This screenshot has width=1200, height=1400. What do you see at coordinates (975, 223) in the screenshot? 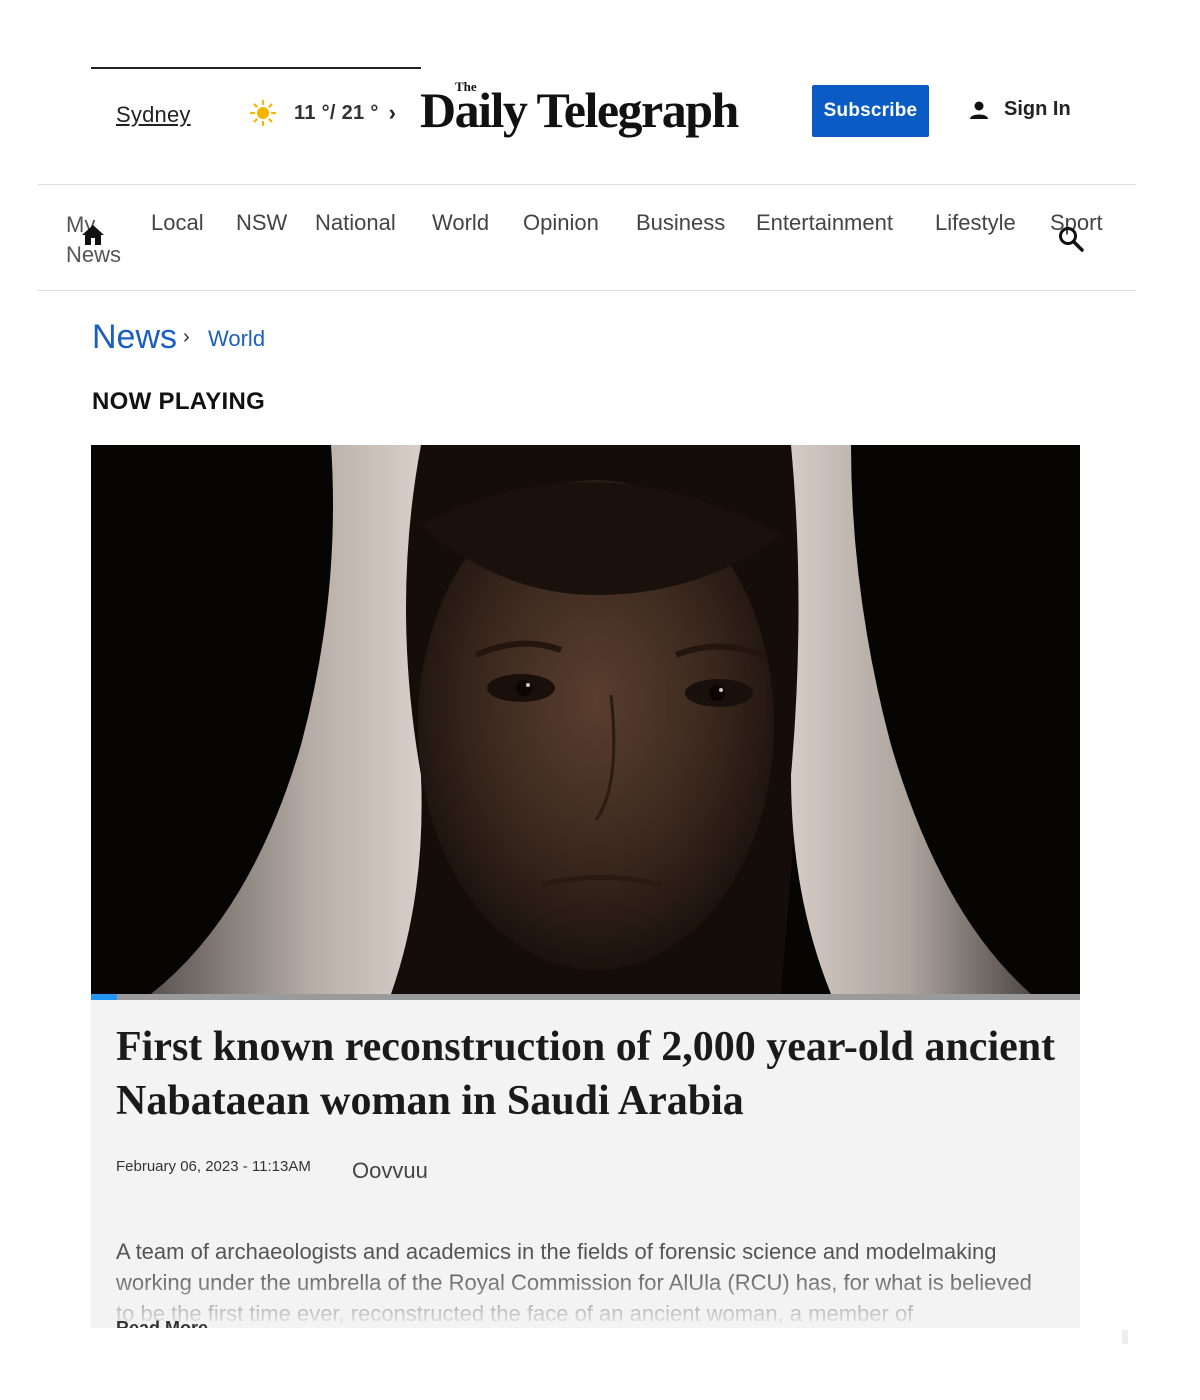
I see `nav-item-lifestyle: Lifestyle` at bounding box center [975, 223].